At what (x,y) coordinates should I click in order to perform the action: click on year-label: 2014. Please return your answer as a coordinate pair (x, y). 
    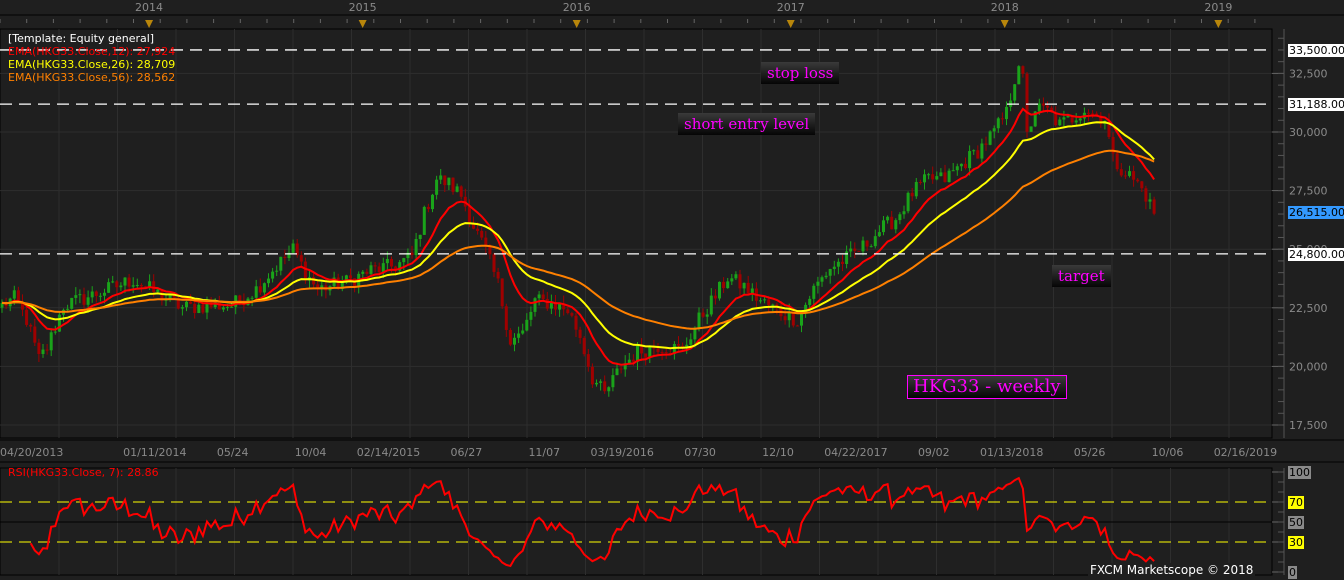
    Looking at the image, I should click on (149, 7).